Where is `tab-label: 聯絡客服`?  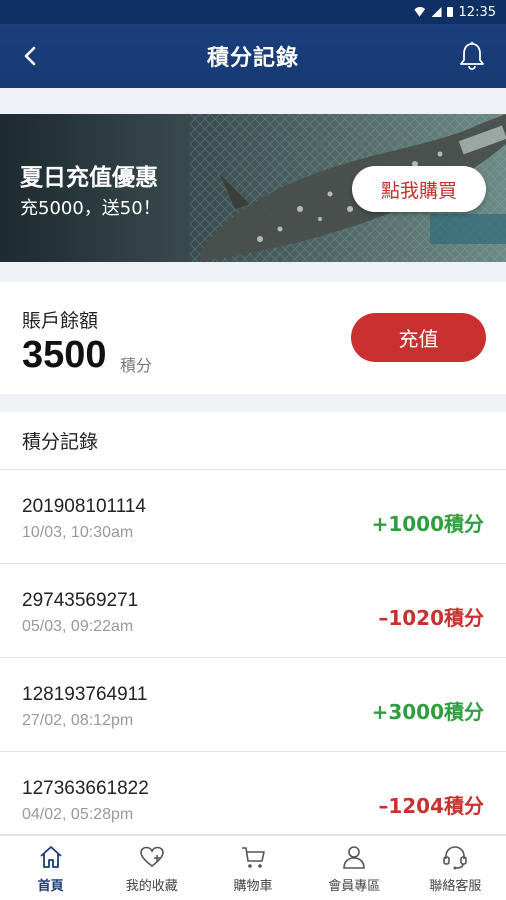
tab-label: 聯絡客服 is located at coordinates (455, 886).